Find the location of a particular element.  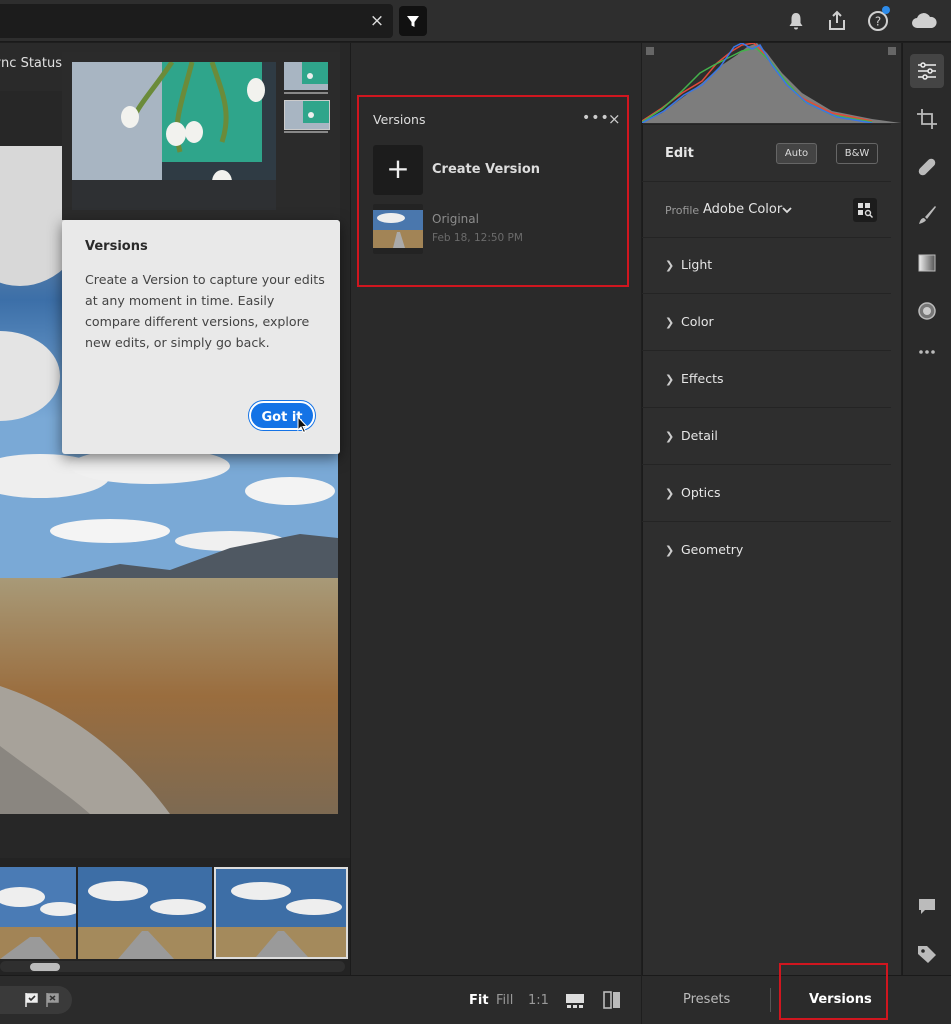

section-label: Optics is located at coordinates (701, 492).